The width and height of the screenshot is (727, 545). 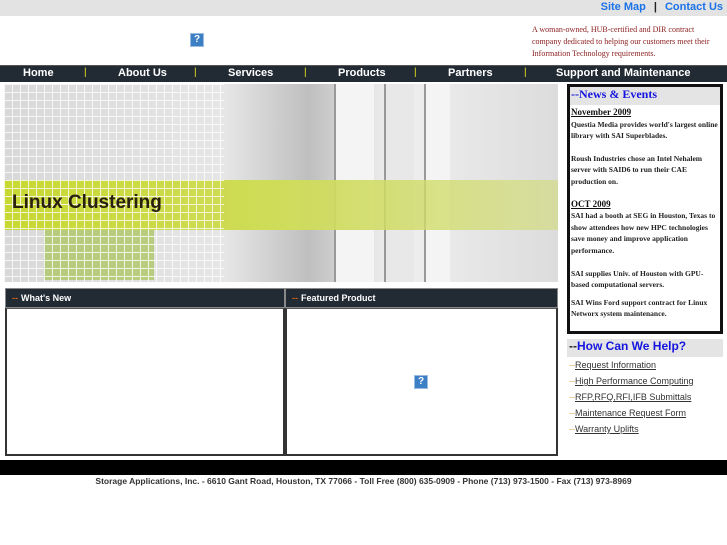 I want to click on nav-services: Services, so click(x=250, y=73).